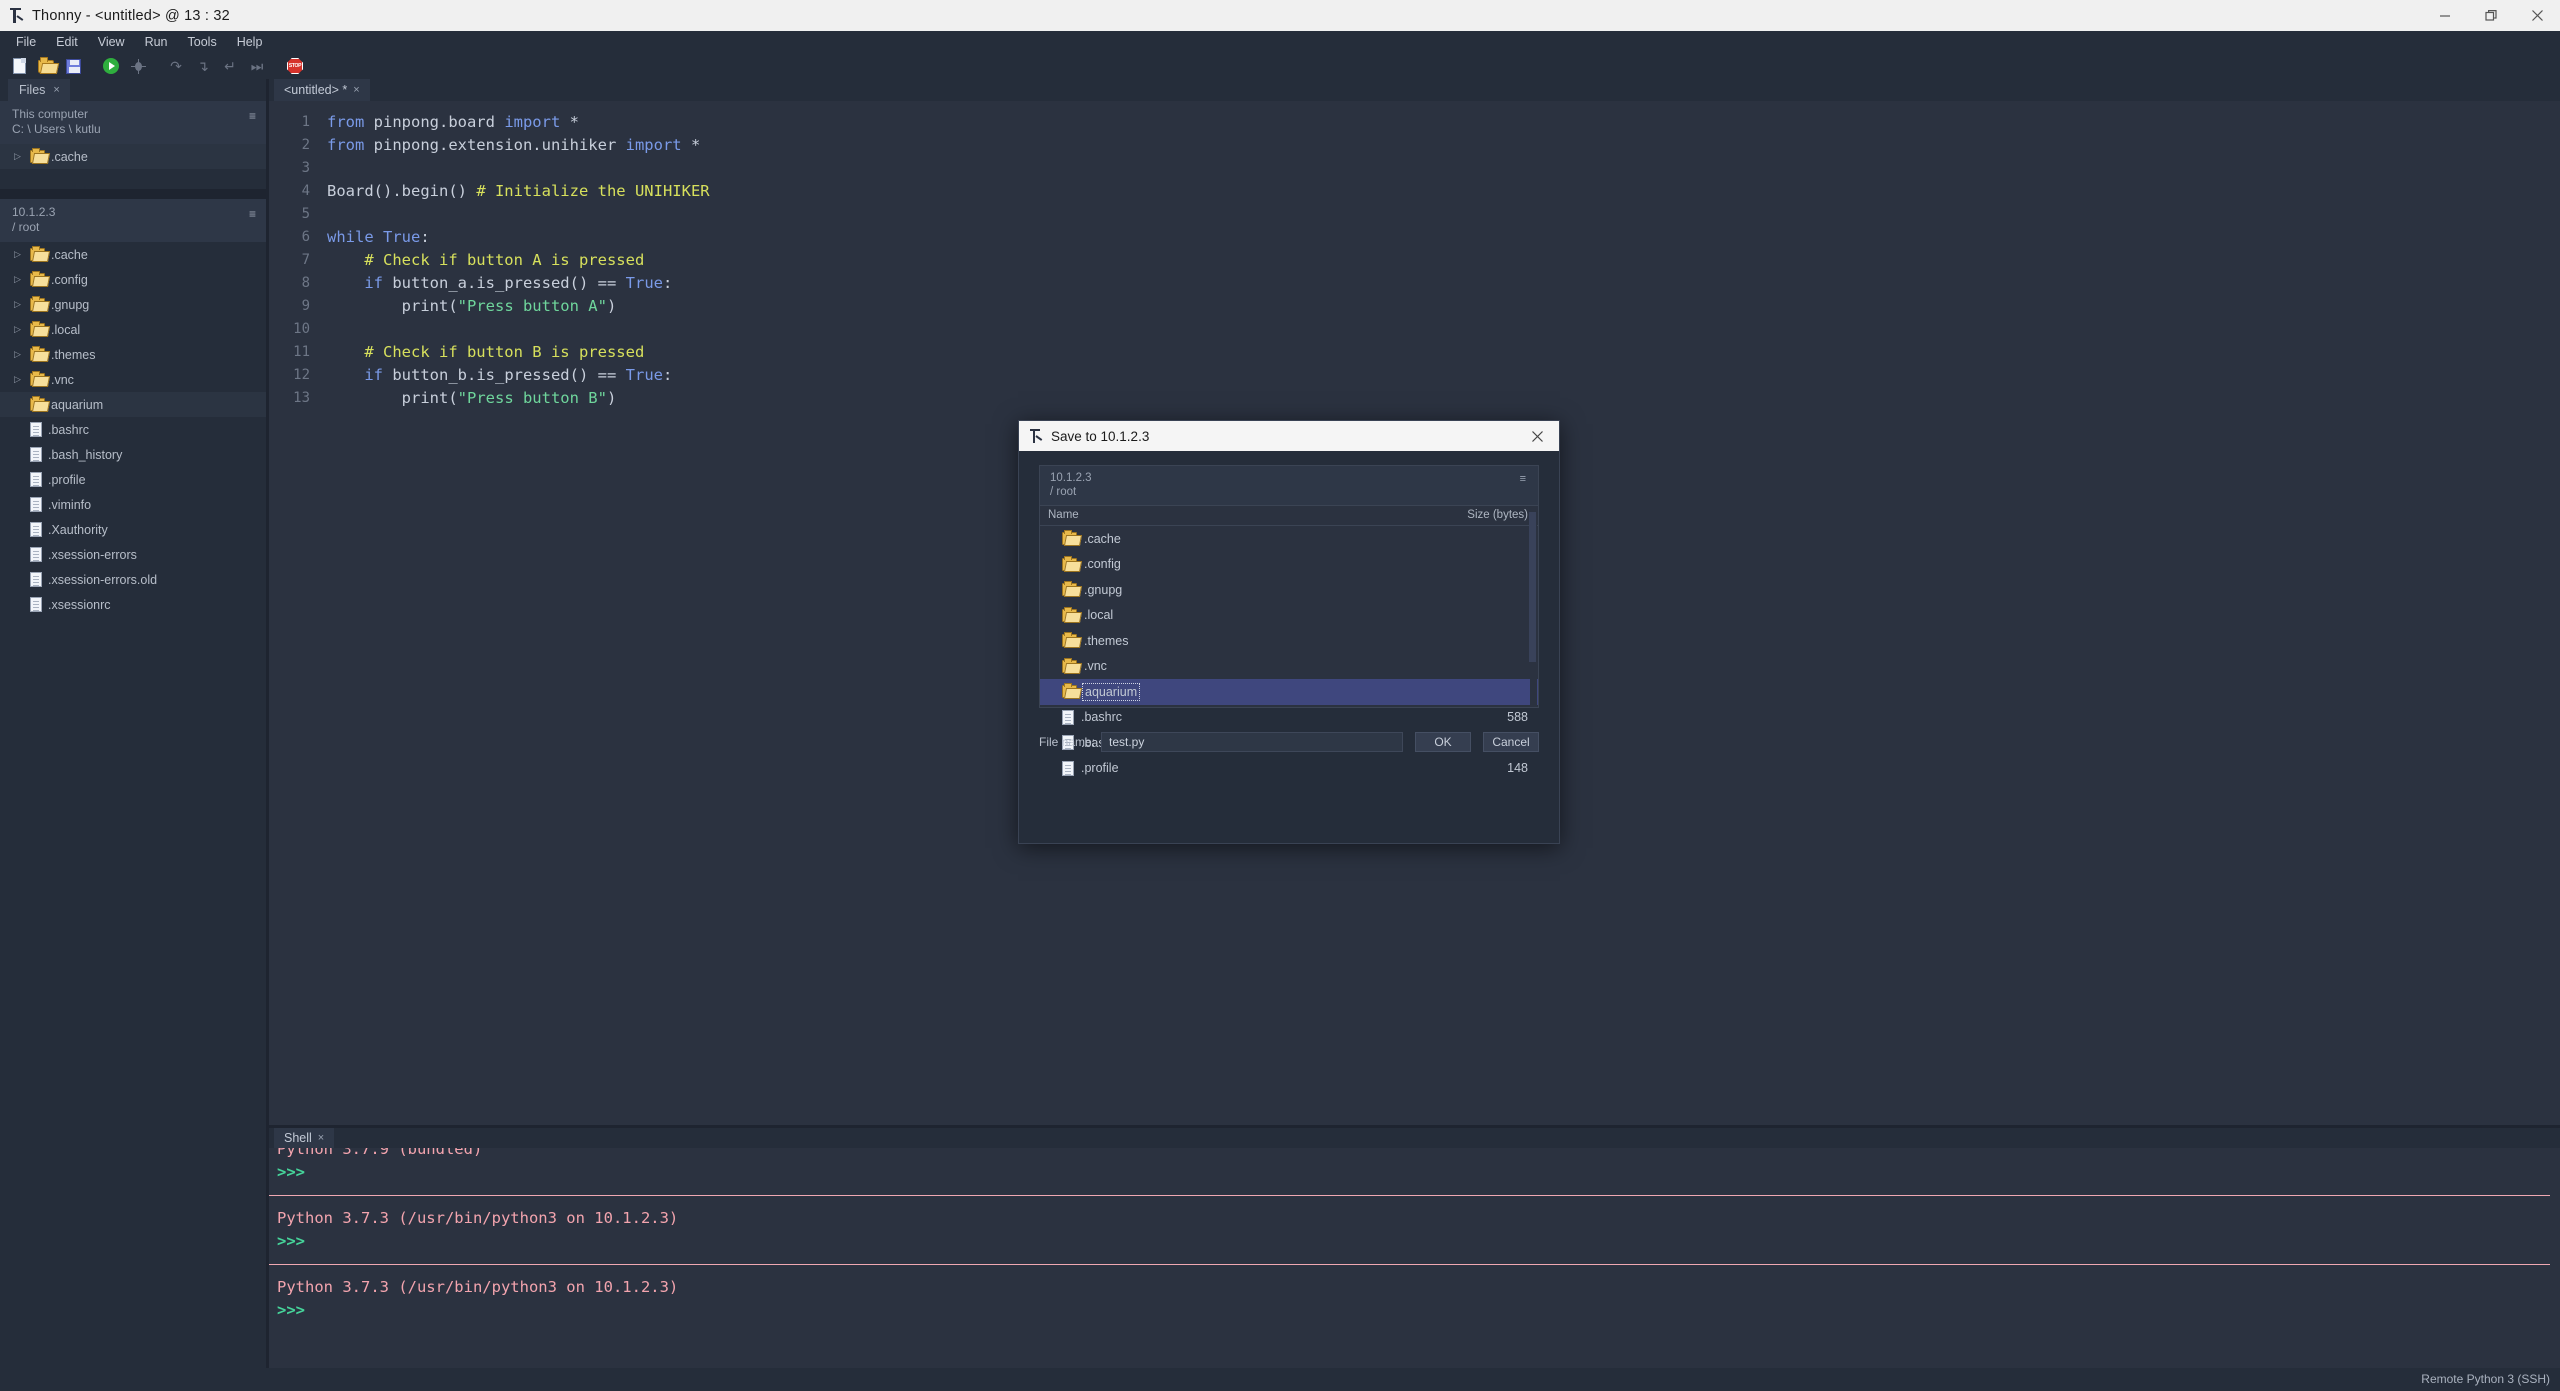 This screenshot has width=2560, height=1391. I want to click on menu-run: Run, so click(156, 42).